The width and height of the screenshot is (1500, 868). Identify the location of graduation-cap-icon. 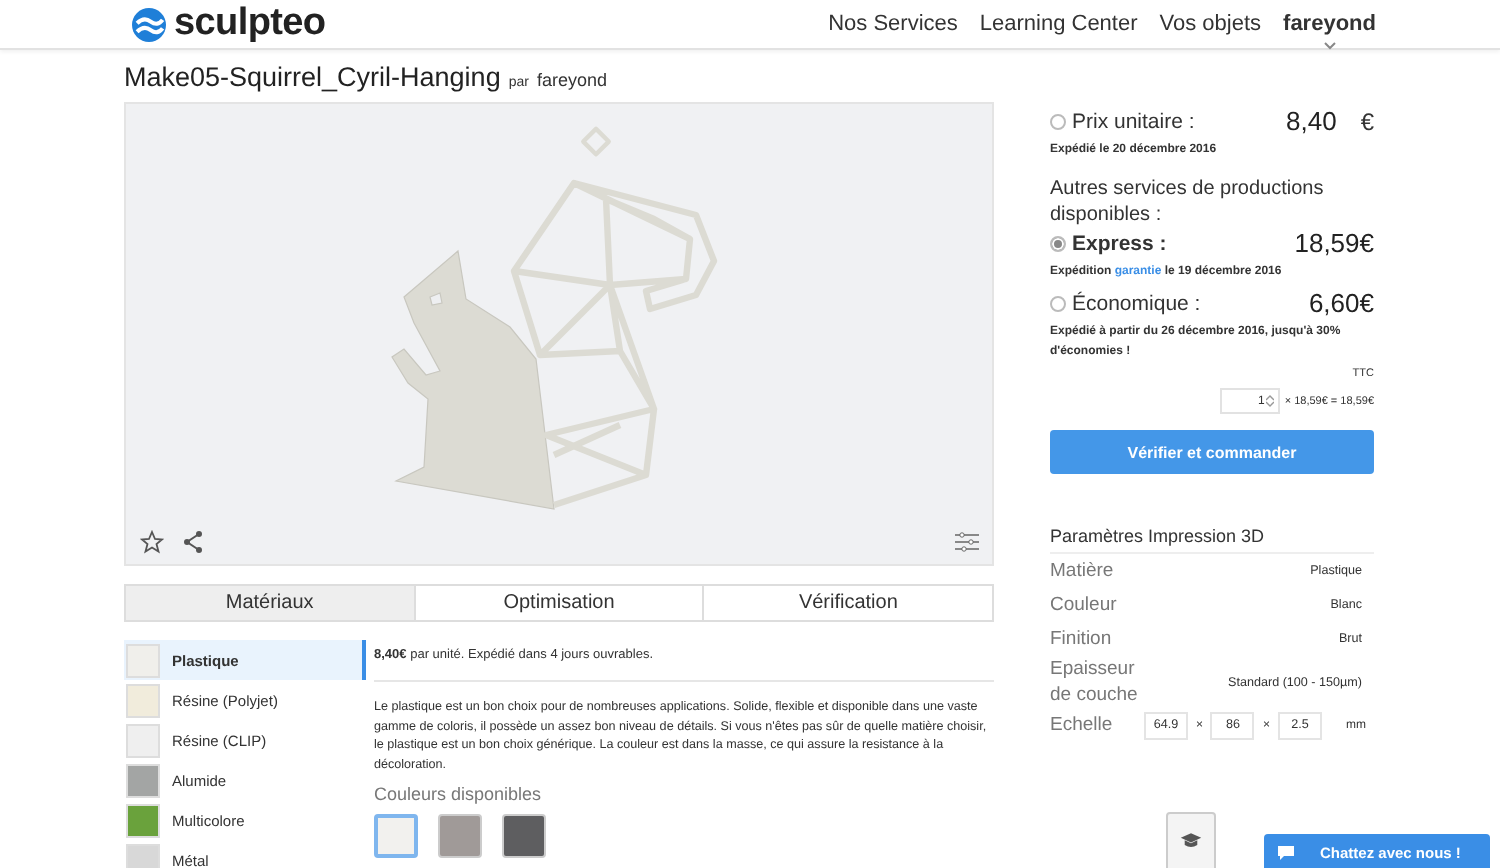
(1191, 841).